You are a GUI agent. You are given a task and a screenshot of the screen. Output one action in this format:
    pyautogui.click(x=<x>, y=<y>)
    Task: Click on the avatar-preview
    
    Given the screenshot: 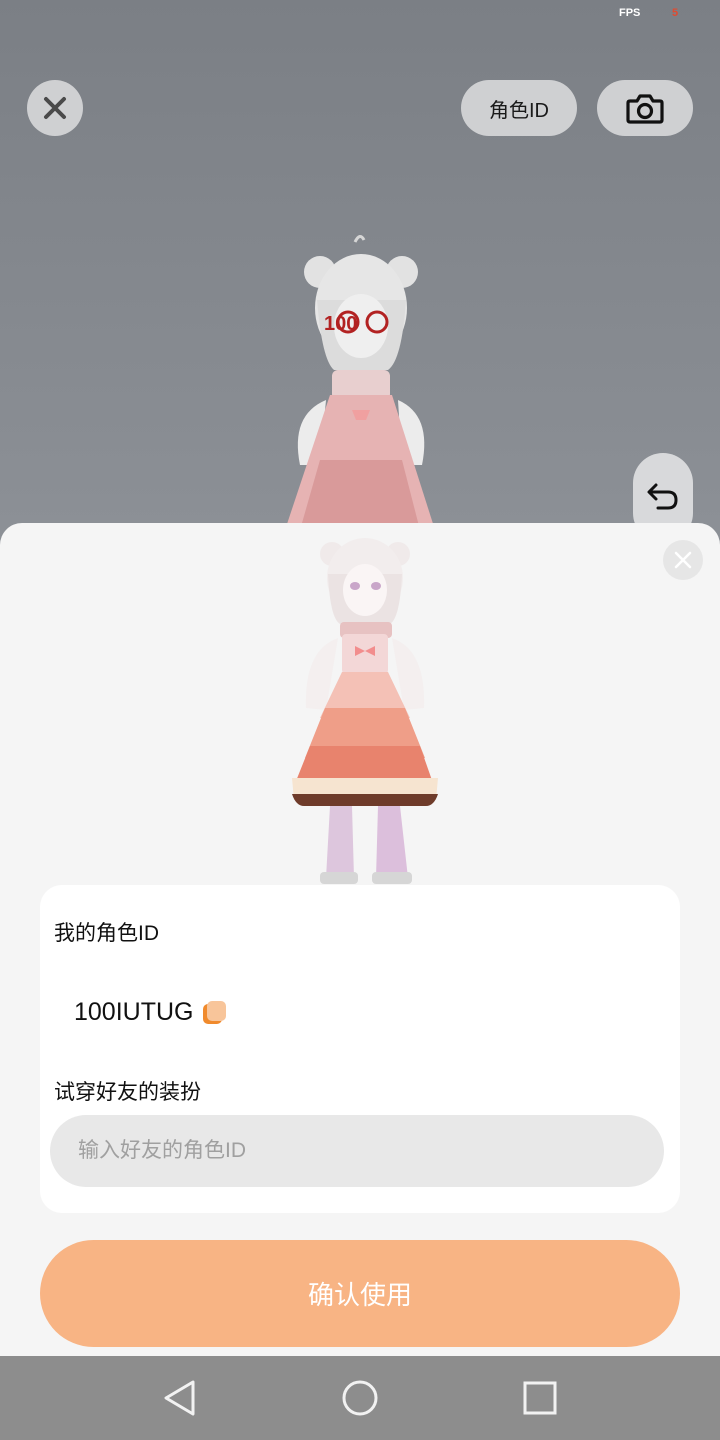 What is the action you would take?
    pyautogui.click(x=365, y=711)
    